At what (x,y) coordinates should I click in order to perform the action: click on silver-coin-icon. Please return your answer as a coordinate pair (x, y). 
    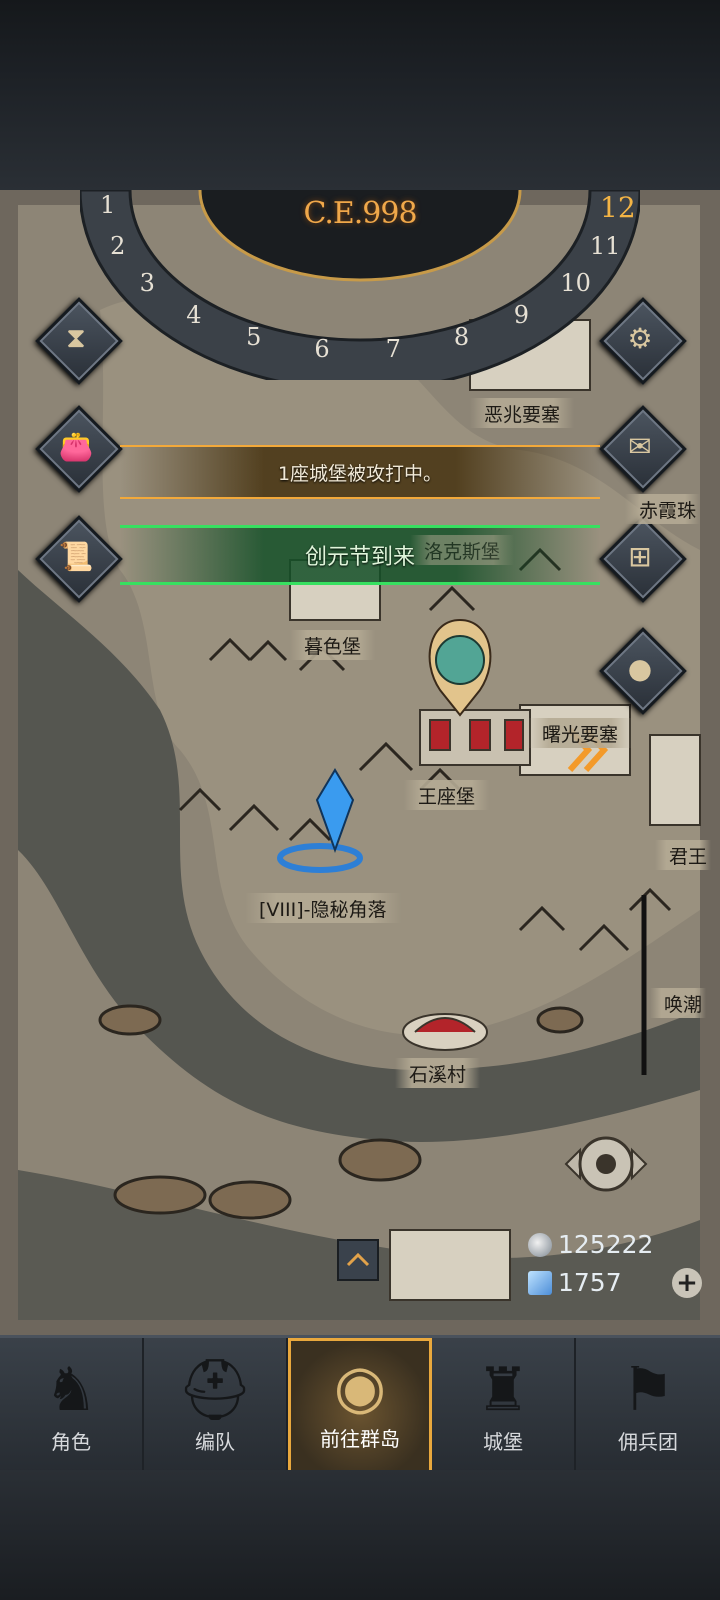
    Looking at the image, I should click on (540, 1244).